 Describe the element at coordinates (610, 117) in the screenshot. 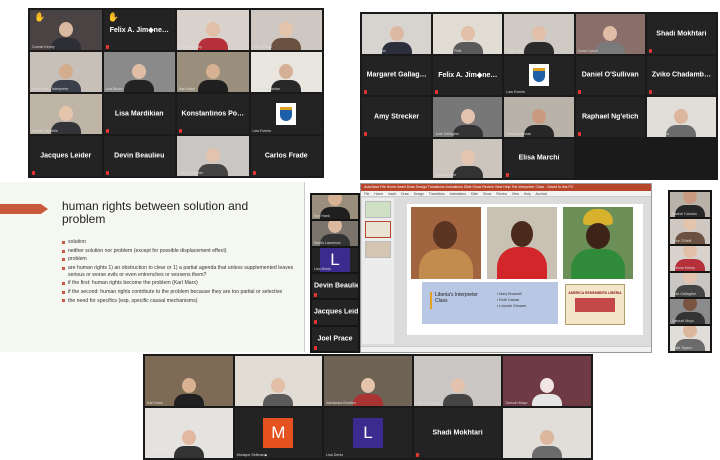

I see `participant-tile: Raphael Ng'etich` at that location.